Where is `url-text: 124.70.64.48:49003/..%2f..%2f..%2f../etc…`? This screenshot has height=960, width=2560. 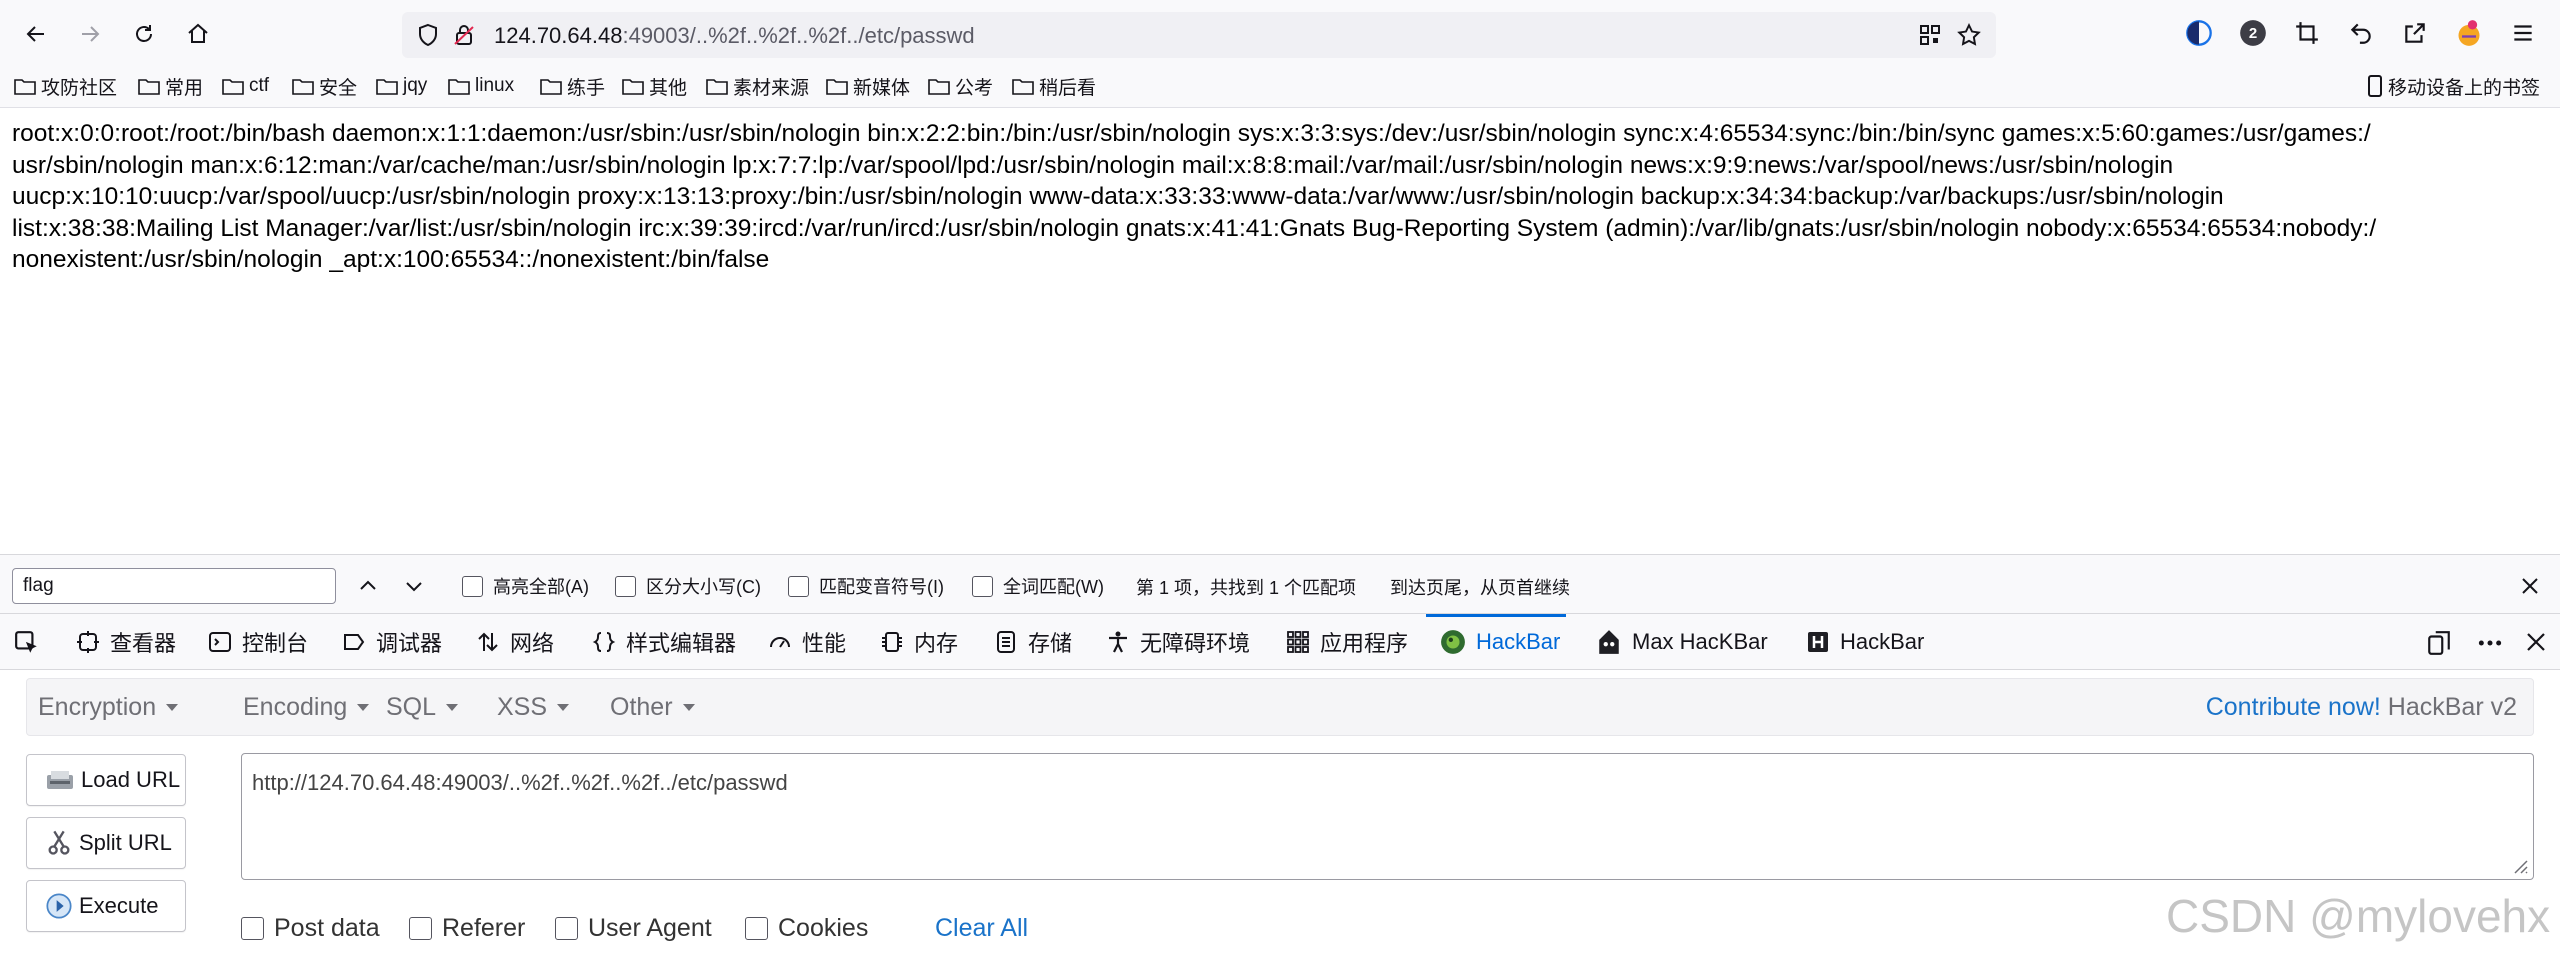
url-text: 124.70.64.48:49003/..%2f..%2f..%2f../etc… is located at coordinates (734, 36).